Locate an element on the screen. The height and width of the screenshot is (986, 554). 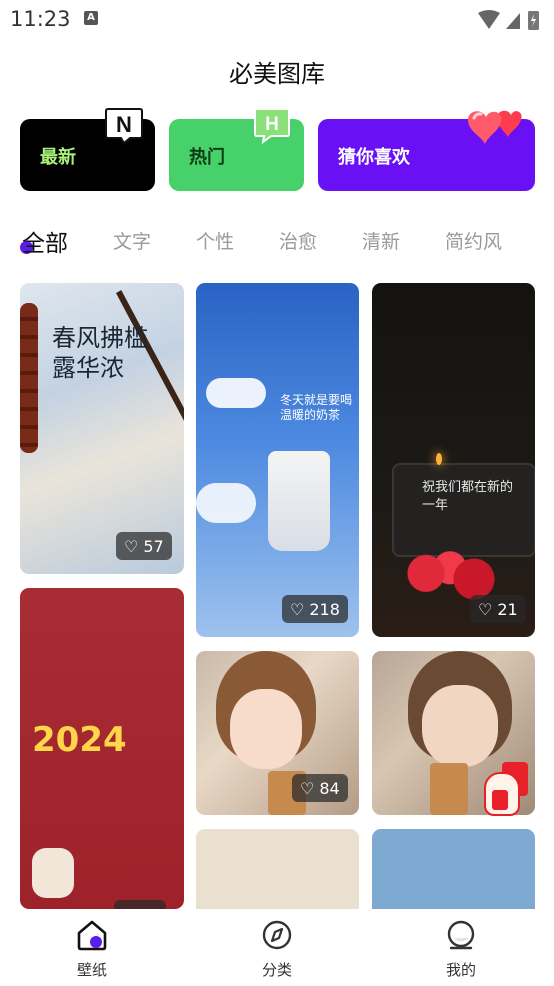
new-badge-icon: N is located at coordinates (124, 126).